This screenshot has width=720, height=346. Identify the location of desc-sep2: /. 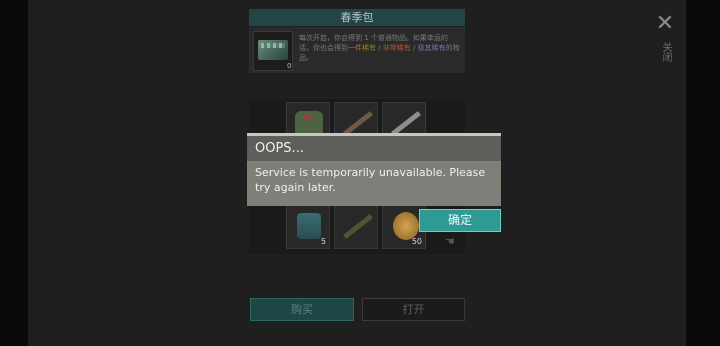
(414, 48).